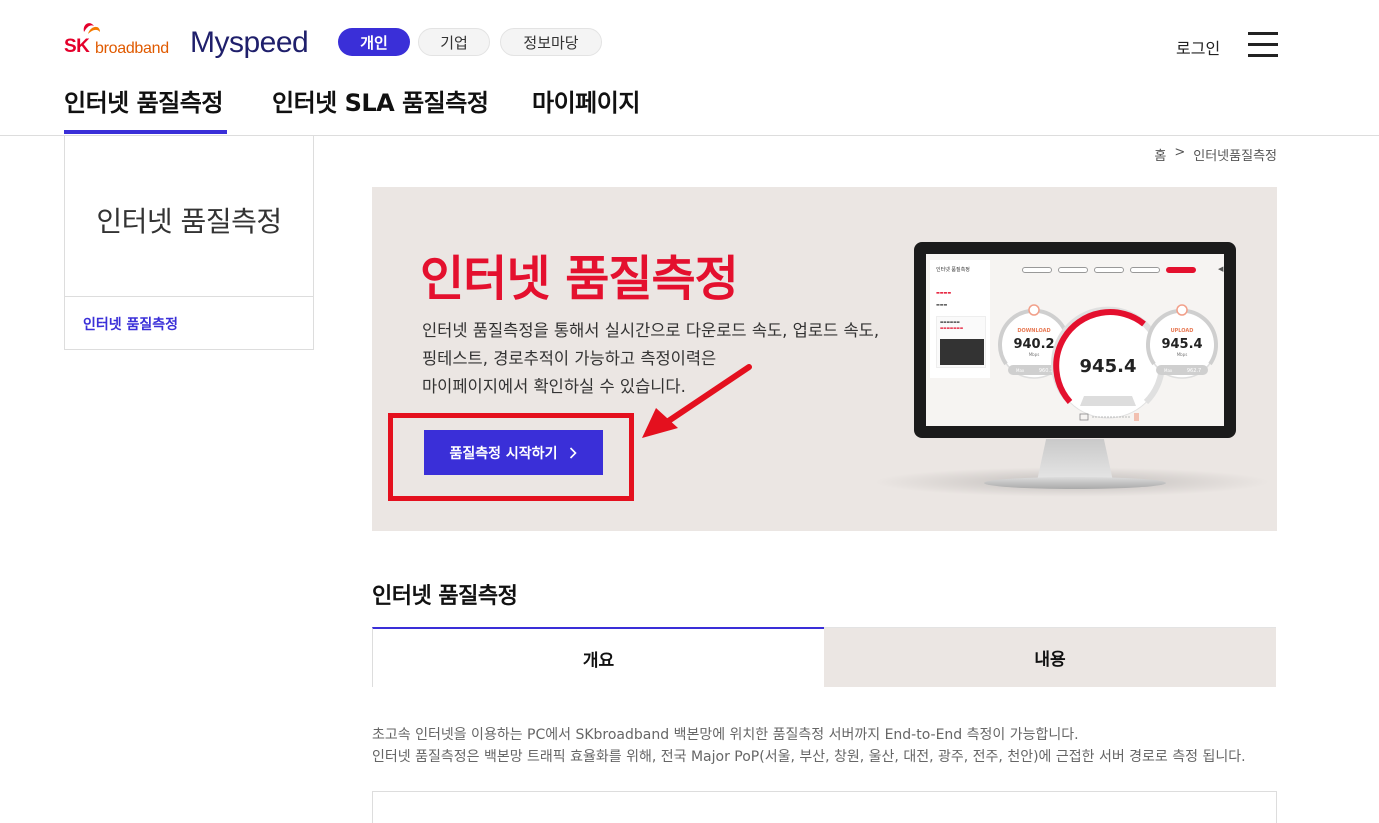  What do you see at coordinates (1182, 354) in the screenshot?
I see `upload-unit: Mbps` at bounding box center [1182, 354].